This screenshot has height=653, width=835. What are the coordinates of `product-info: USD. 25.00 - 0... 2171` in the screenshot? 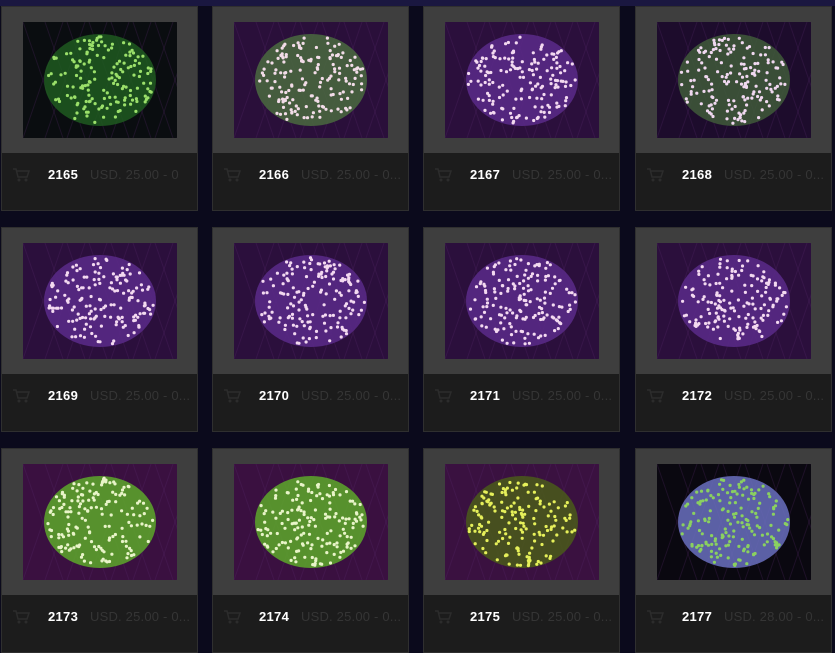 It's located at (521, 402).